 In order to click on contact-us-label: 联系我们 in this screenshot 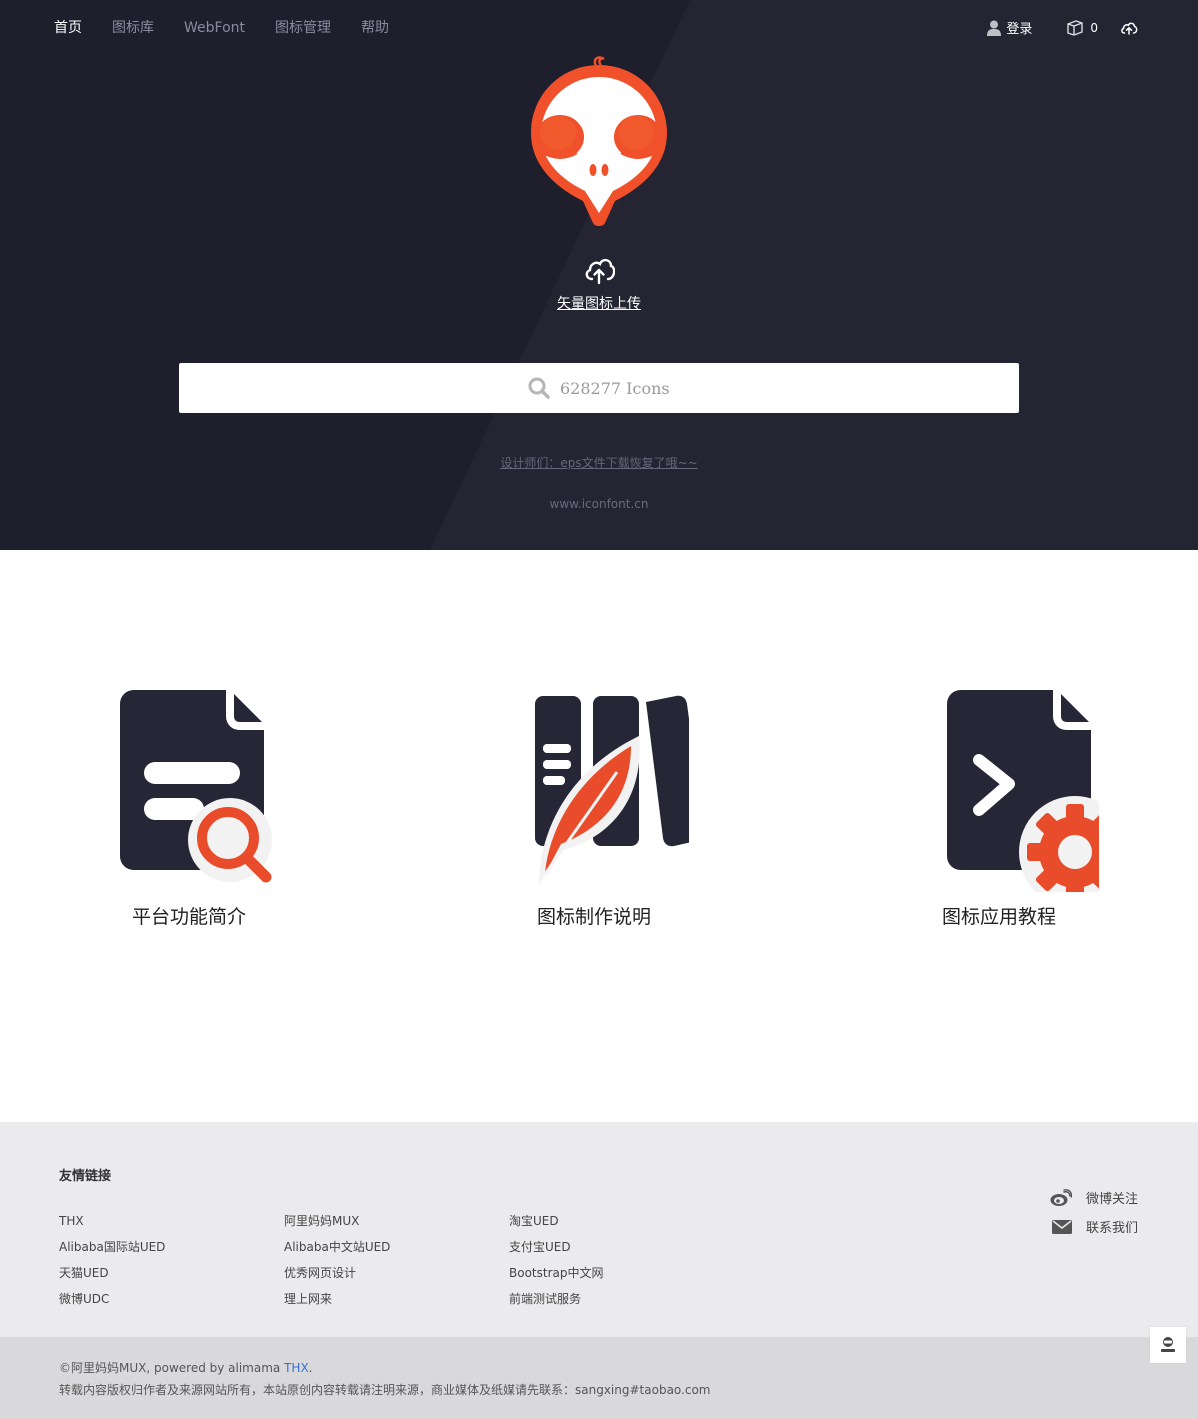, I will do `click(1111, 1228)`.